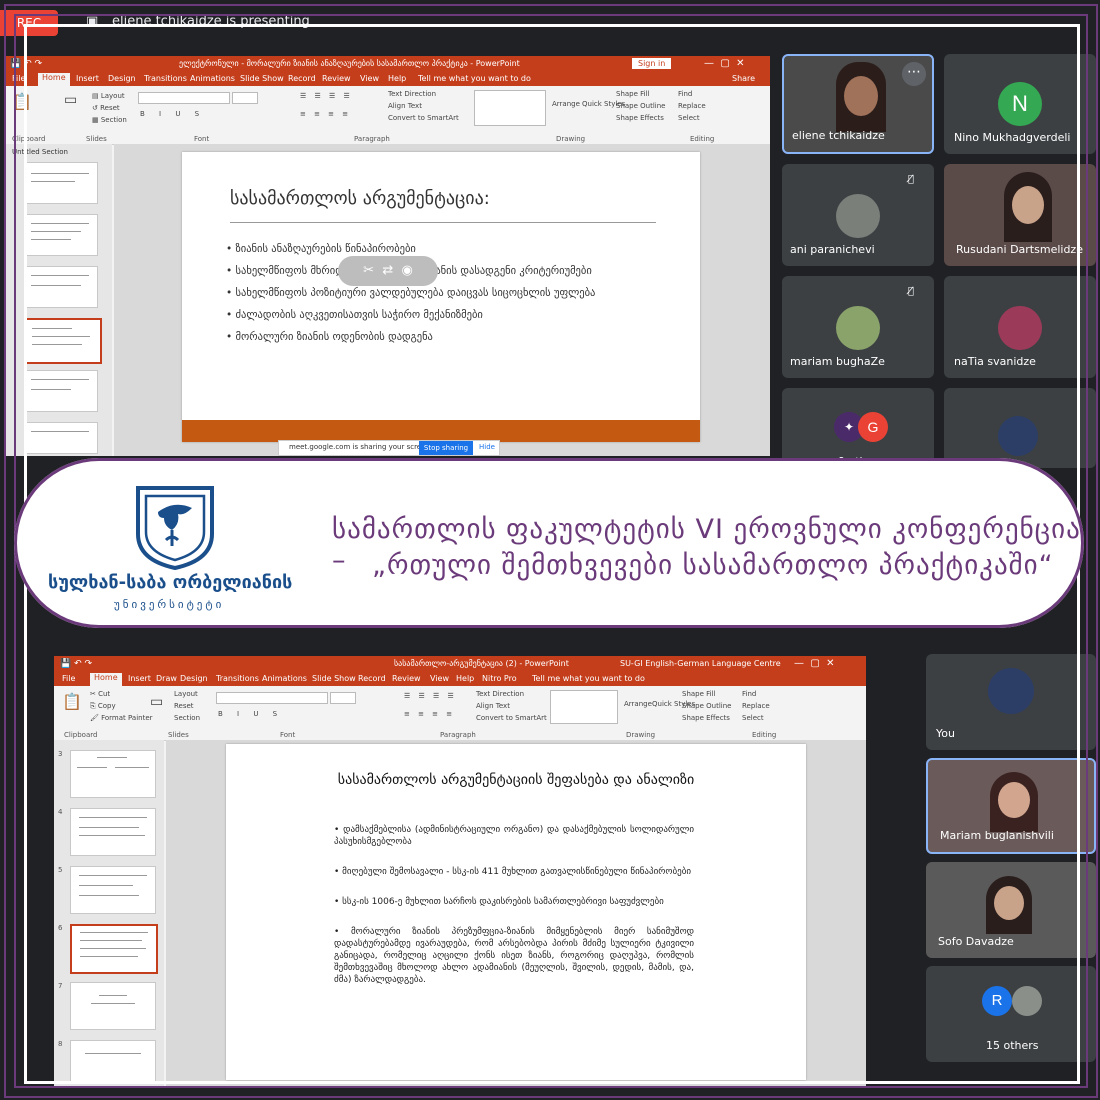  What do you see at coordinates (652, 63) in the screenshot?
I see `sign-in-button: Sign in` at bounding box center [652, 63].